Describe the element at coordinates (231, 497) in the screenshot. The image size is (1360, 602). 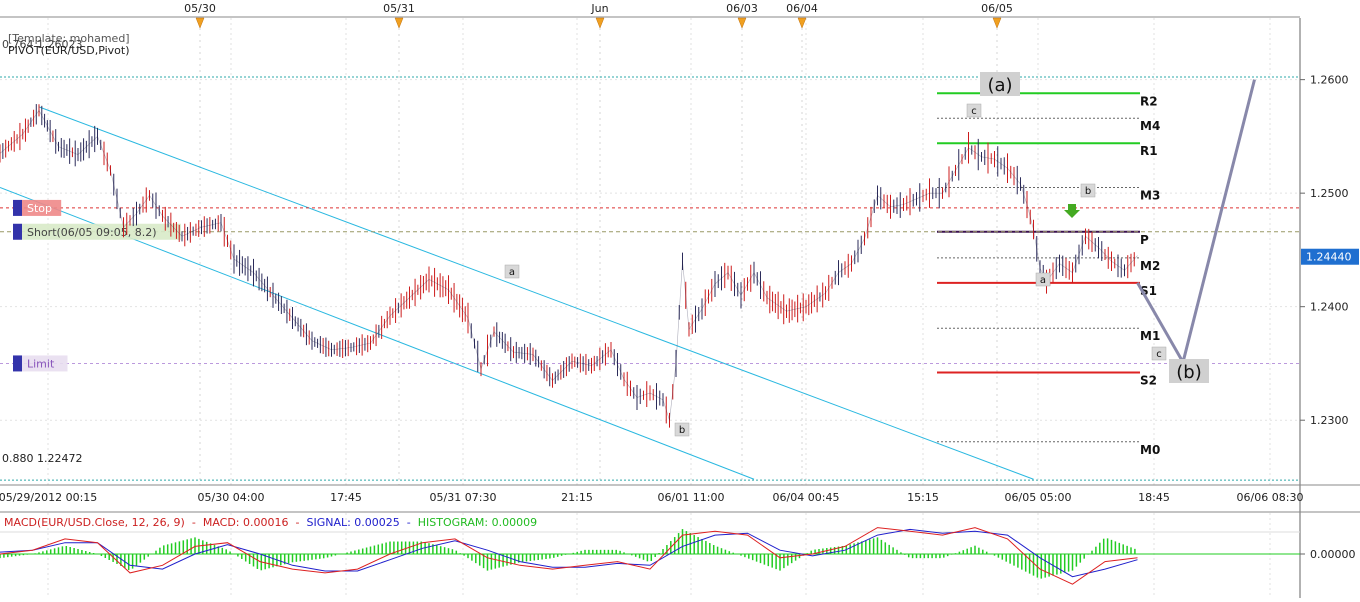
I see `x-tick-label: 05/30 04:00` at that location.